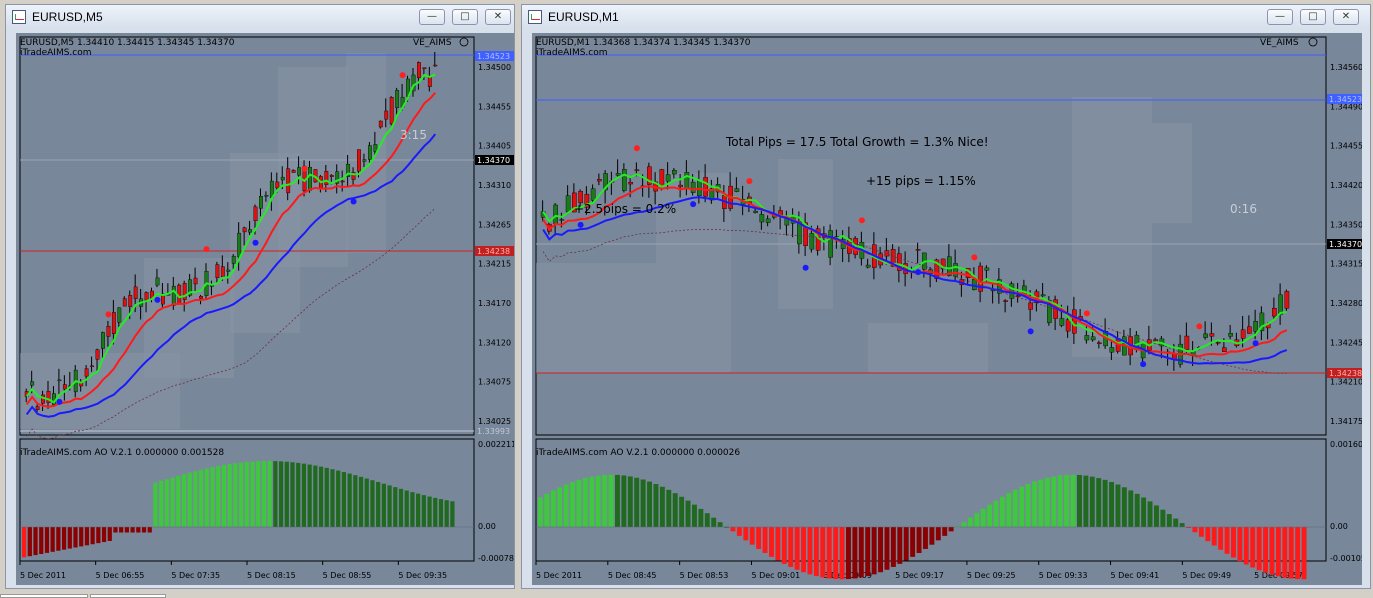  What do you see at coordinates (704, 575) in the screenshot?
I see `time-tick-label: 5 Dec 08:53` at bounding box center [704, 575].